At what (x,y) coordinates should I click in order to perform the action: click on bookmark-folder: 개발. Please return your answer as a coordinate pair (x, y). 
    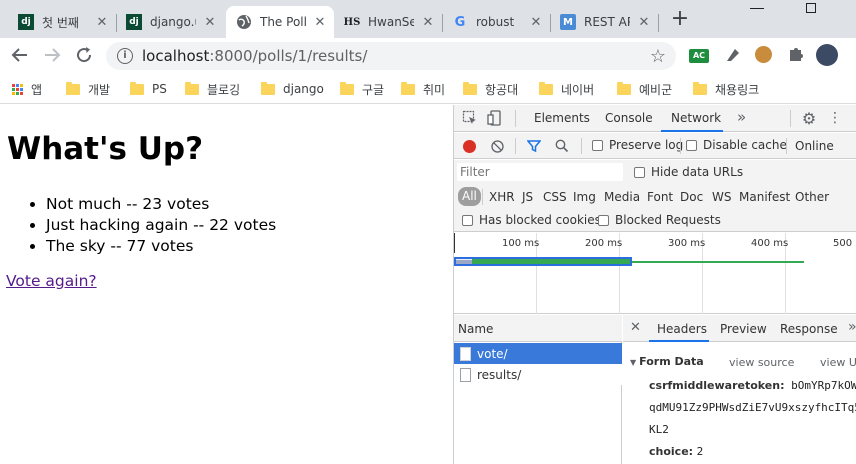
    Looking at the image, I should click on (88, 89).